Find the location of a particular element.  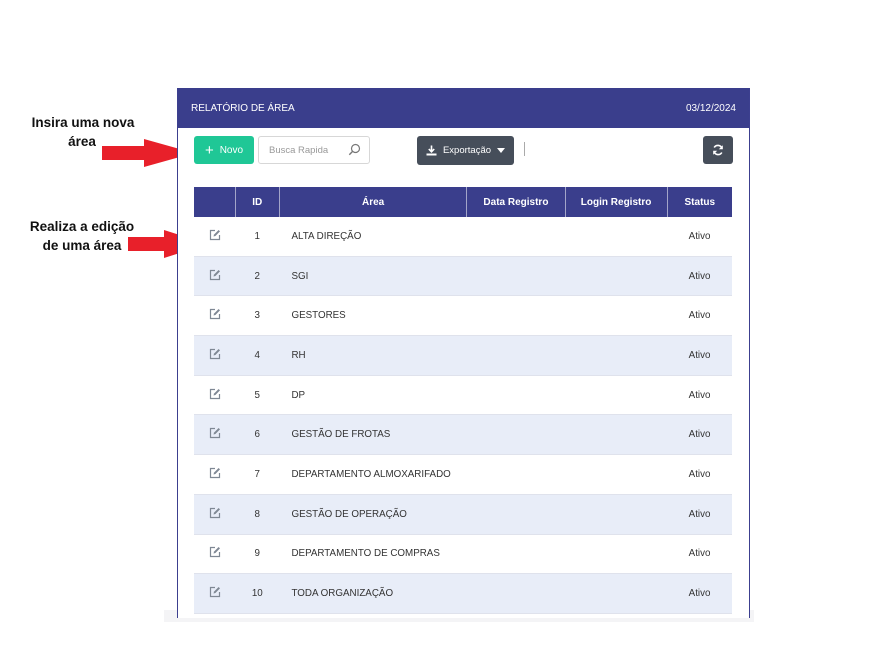

table-row: 1 ALTA DIREÇÃO Ativo is located at coordinates (463, 237).